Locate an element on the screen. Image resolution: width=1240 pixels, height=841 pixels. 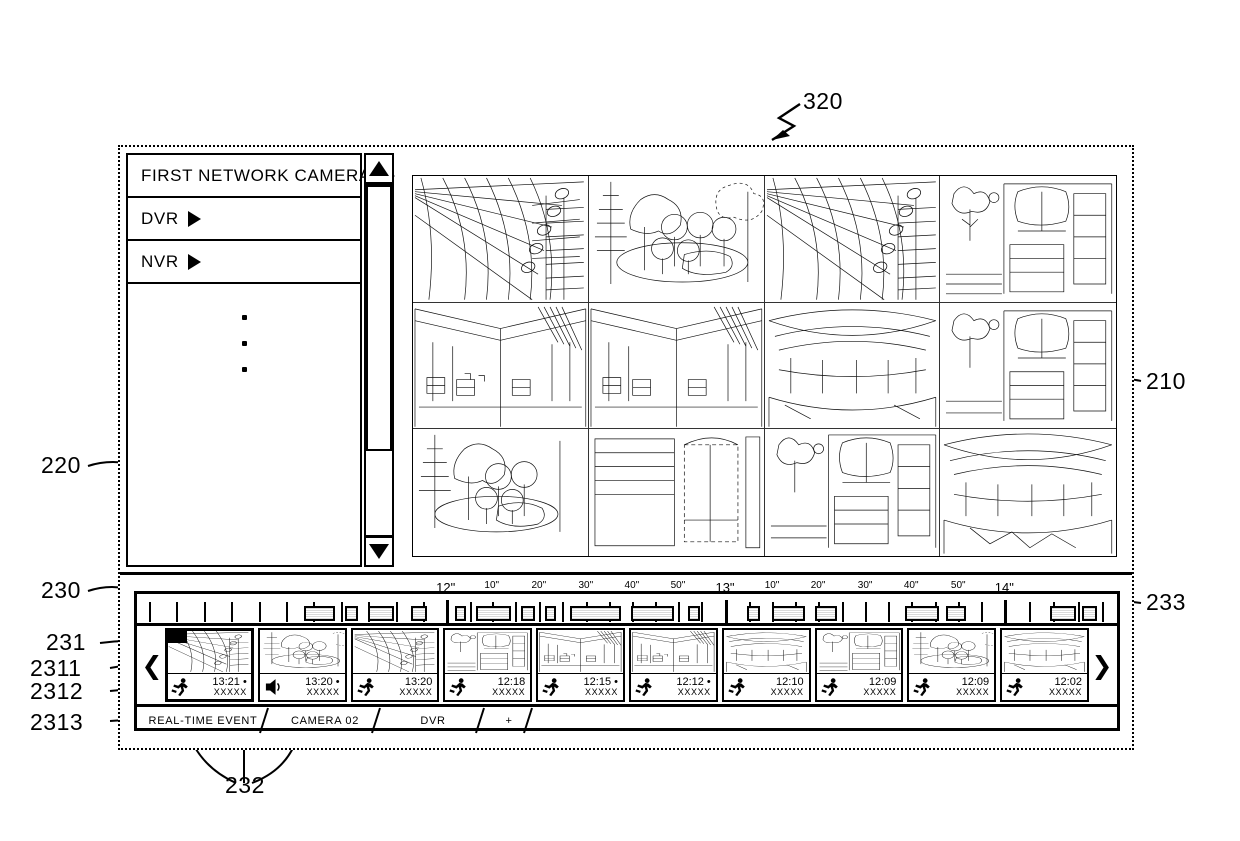
tab-dvr: DVR is located at coordinates (433, 720).